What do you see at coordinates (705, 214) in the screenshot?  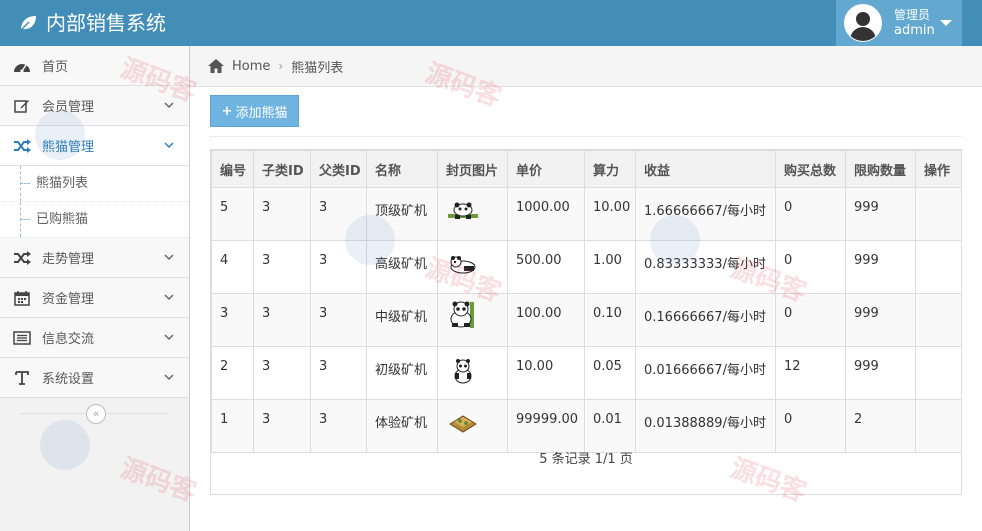 I see `cell-income: 1.66666667/每小时` at bounding box center [705, 214].